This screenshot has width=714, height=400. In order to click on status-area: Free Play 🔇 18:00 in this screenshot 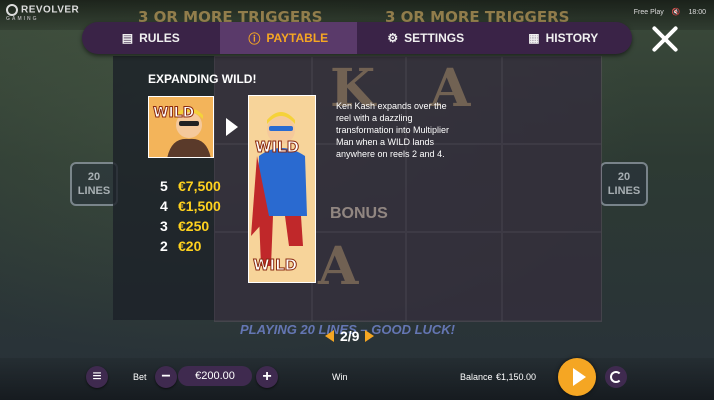, I will do `click(669, 12)`.